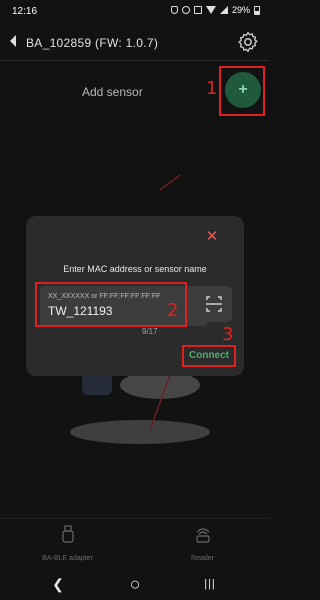 The image size is (320, 600). What do you see at coordinates (210, 584) in the screenshot?
I see `system-recents-button: |||` at bounding box center [210, 584].